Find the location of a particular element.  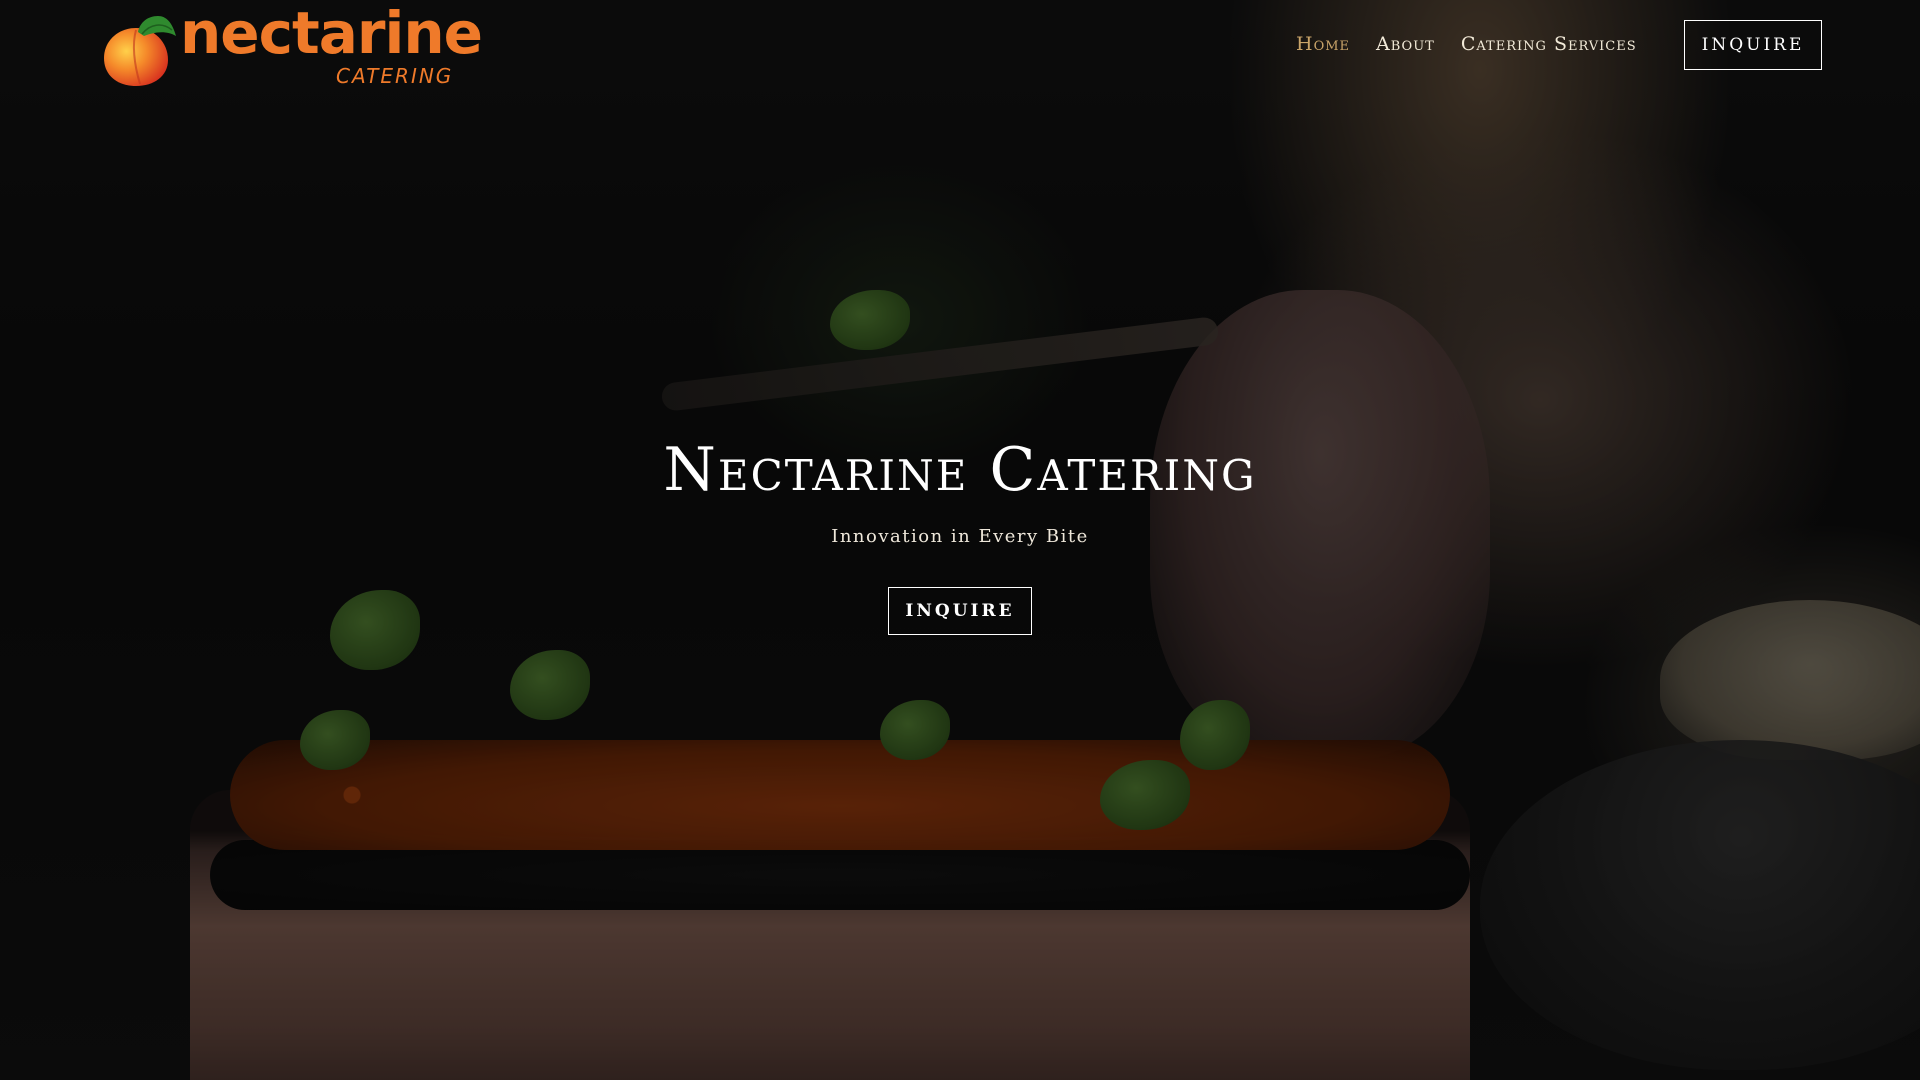

logo-wordmark: nectarine is located at coordinates (331, 33).